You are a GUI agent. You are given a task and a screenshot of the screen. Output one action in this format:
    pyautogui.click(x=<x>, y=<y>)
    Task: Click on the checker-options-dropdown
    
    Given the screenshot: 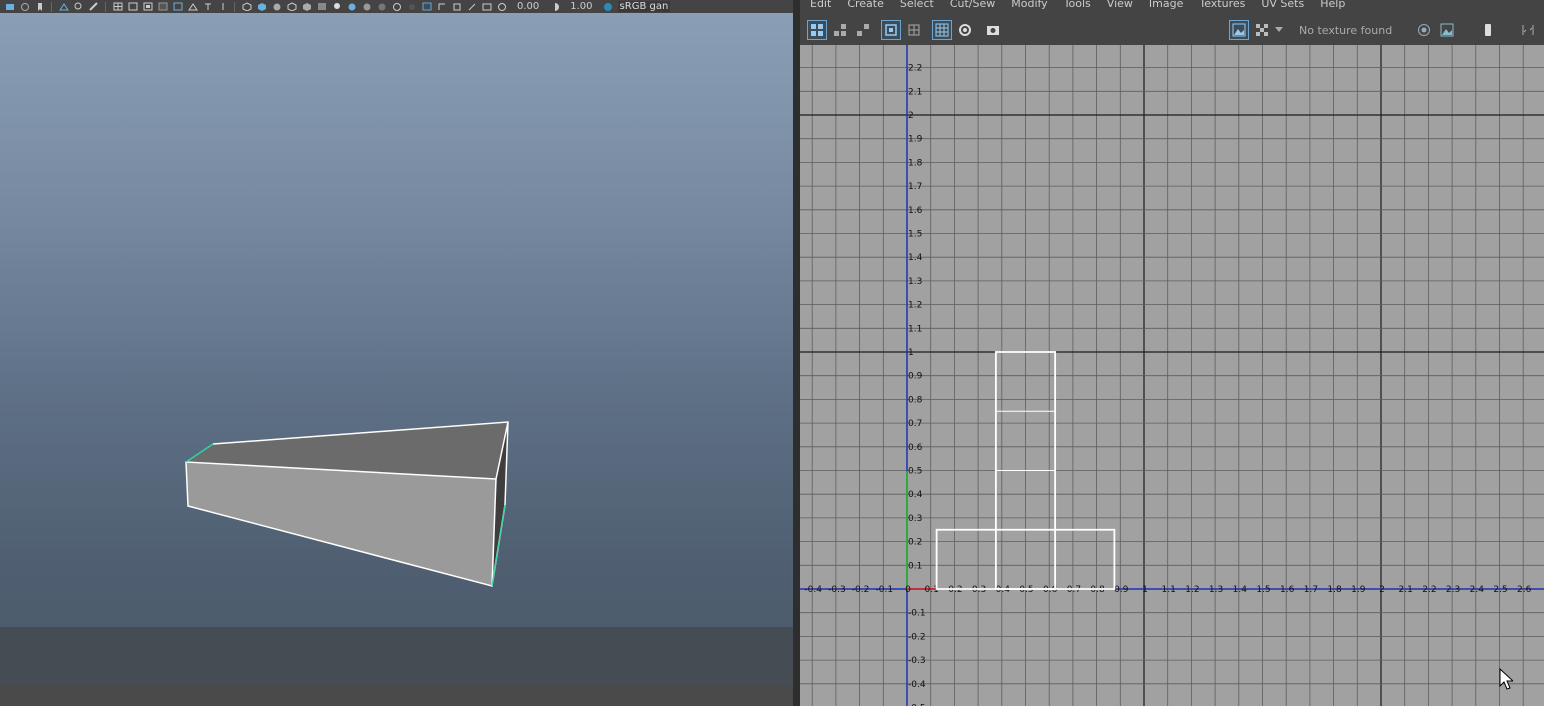 What is the action you would take?
    pyautogui.click(x=1279, y=30)
    